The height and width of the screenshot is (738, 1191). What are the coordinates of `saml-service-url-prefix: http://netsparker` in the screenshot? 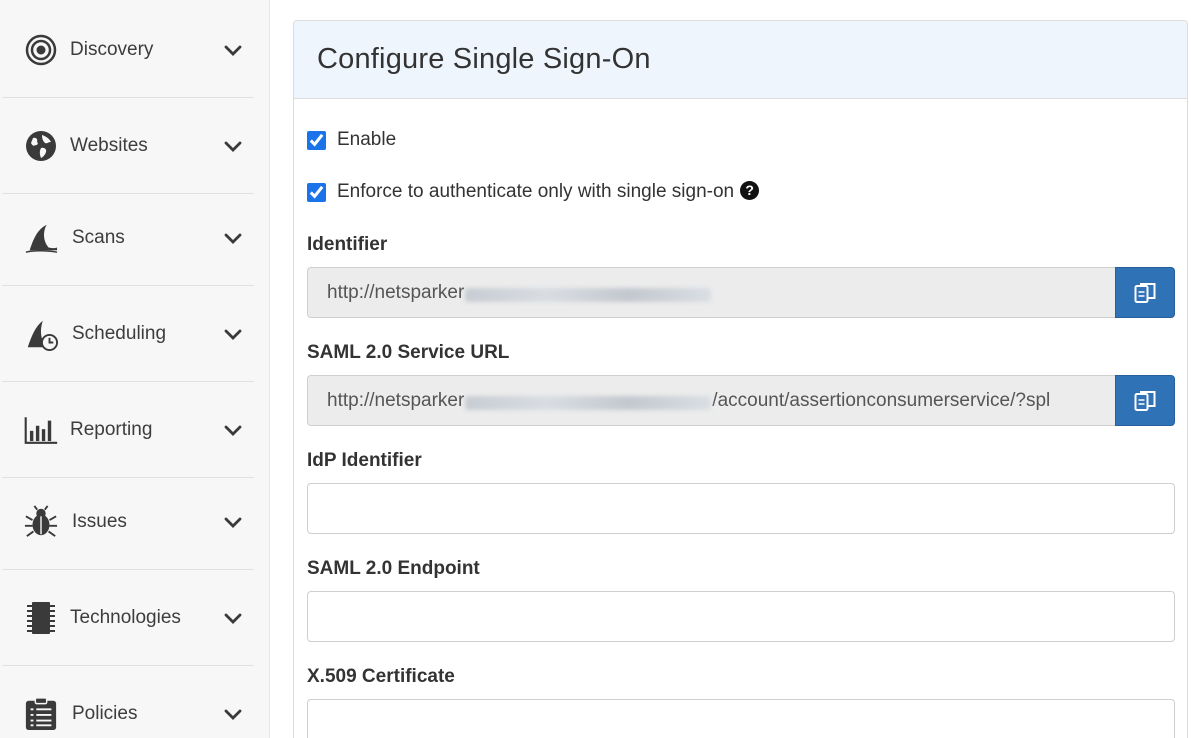 It's located at (396, 400).